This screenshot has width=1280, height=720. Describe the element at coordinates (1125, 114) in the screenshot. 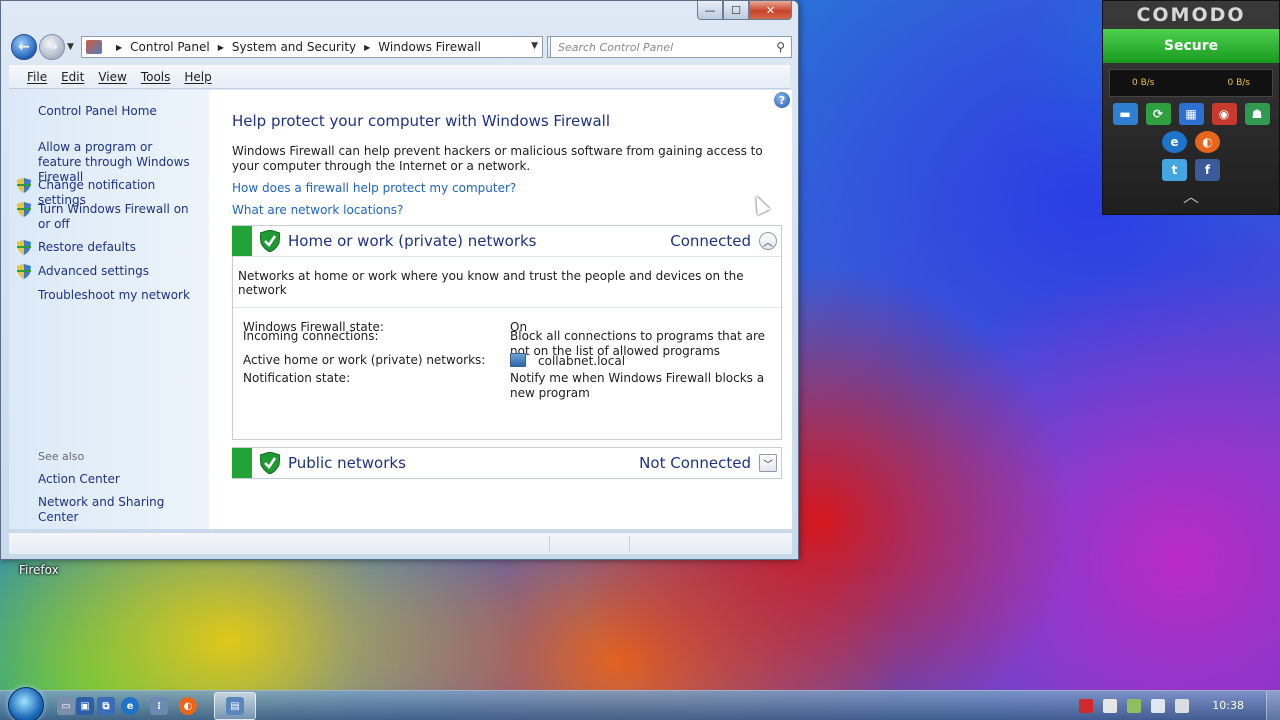

I see `sandbox-icon: ▬` at that location.